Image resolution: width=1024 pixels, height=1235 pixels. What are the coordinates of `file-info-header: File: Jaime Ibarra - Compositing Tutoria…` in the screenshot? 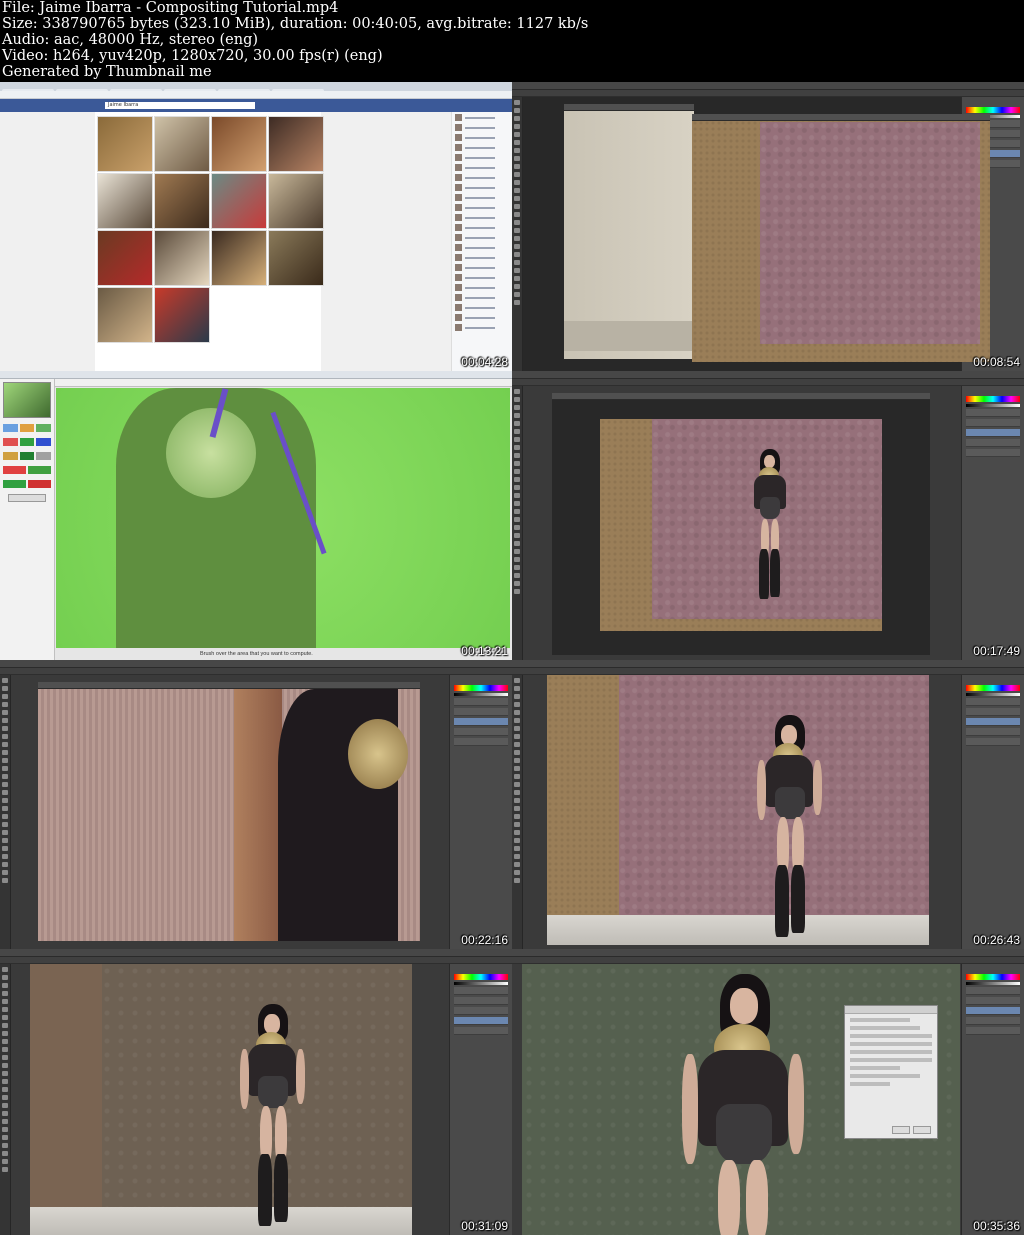 It's located at (512, 41).